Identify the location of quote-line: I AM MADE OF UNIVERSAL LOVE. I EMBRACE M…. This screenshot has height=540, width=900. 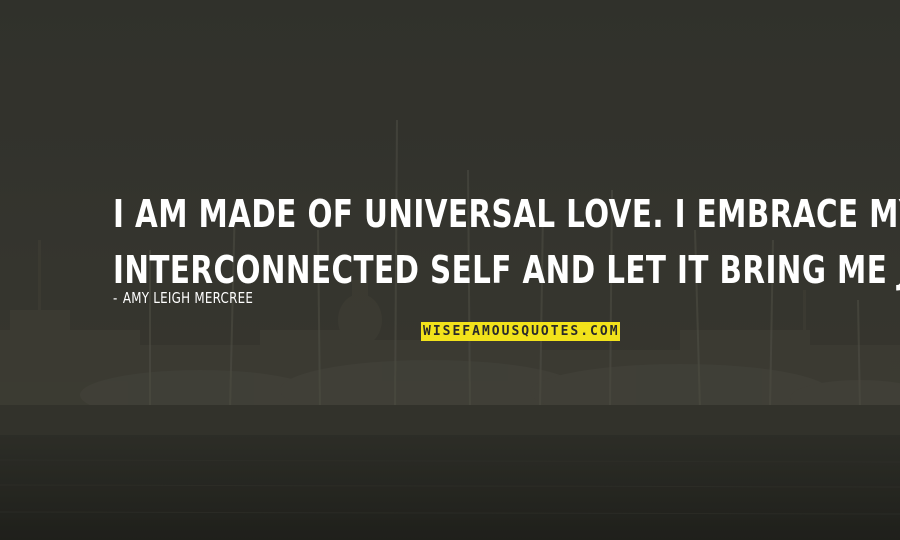
(506, 214).